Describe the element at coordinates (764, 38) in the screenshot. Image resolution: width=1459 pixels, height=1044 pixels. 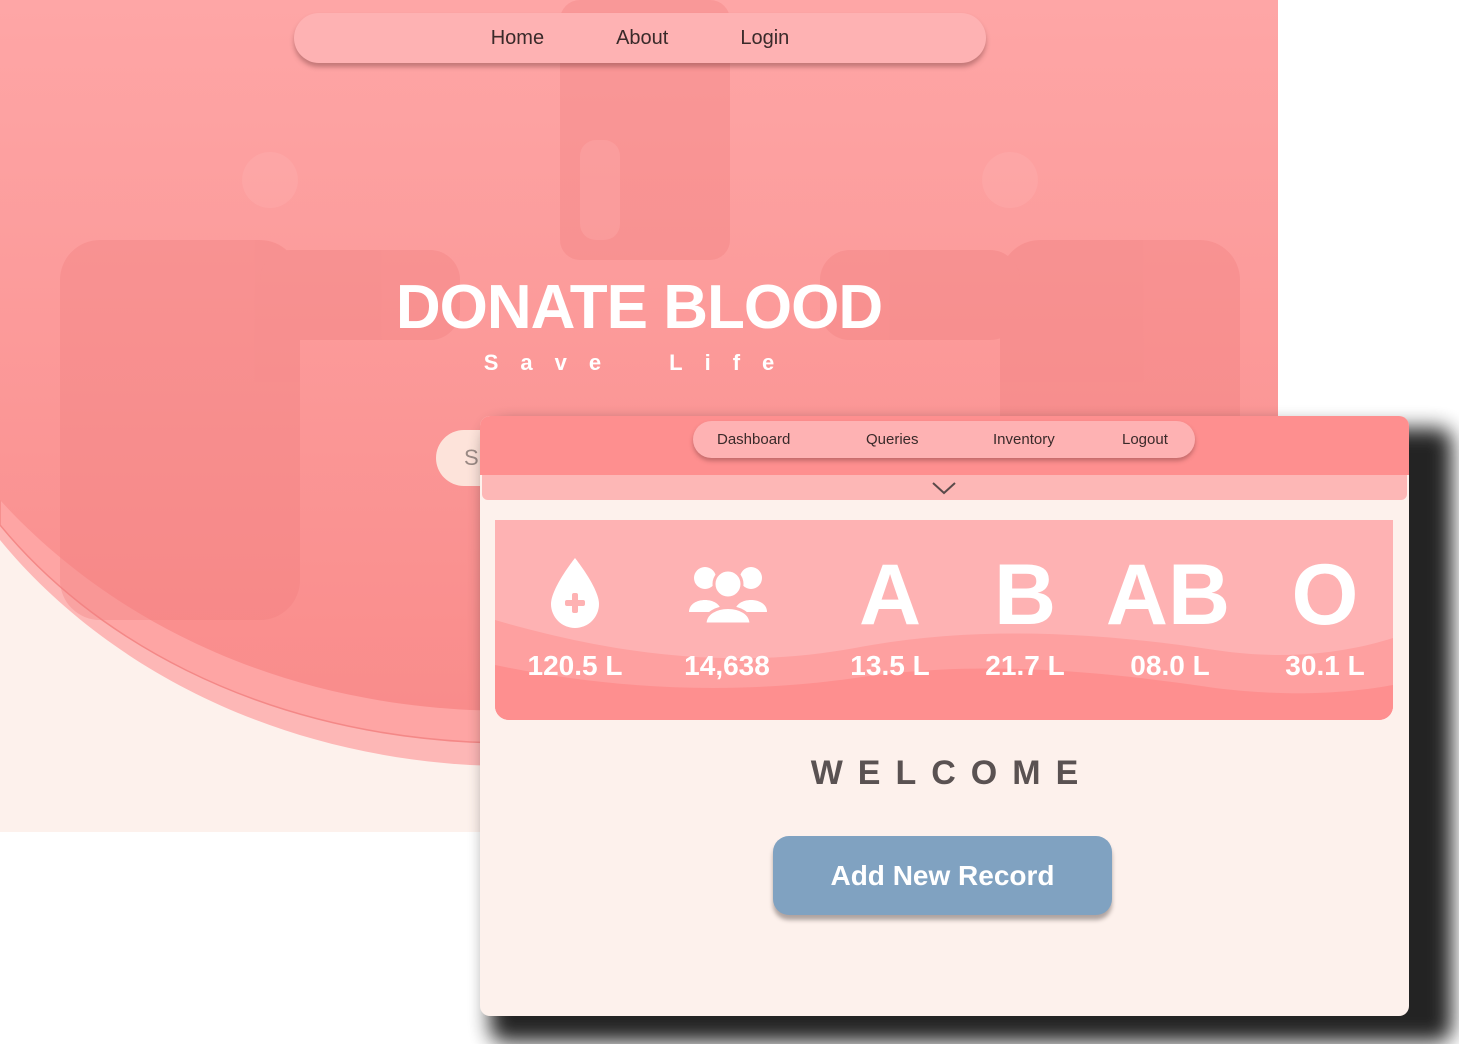
I see `nav-login-link: Login` at that location.